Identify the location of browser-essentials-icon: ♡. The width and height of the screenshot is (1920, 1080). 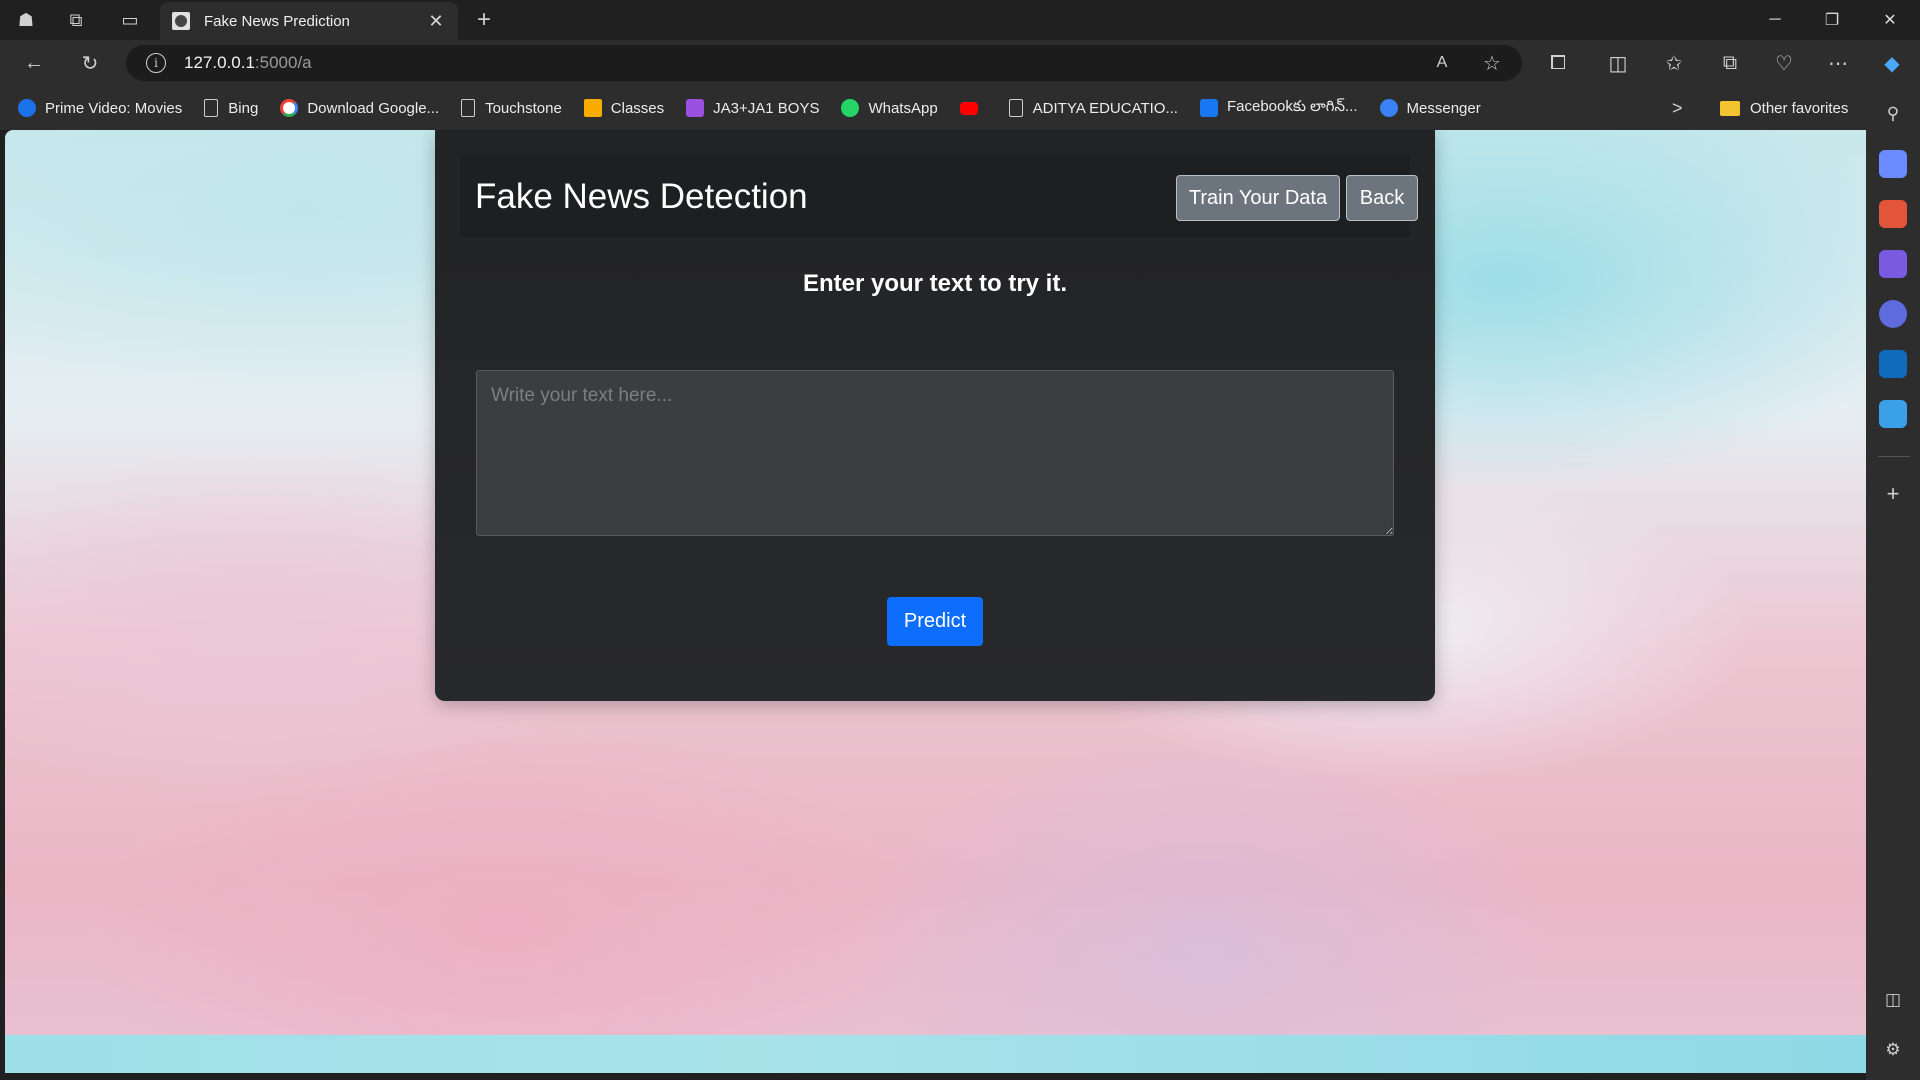
(1784, 63).